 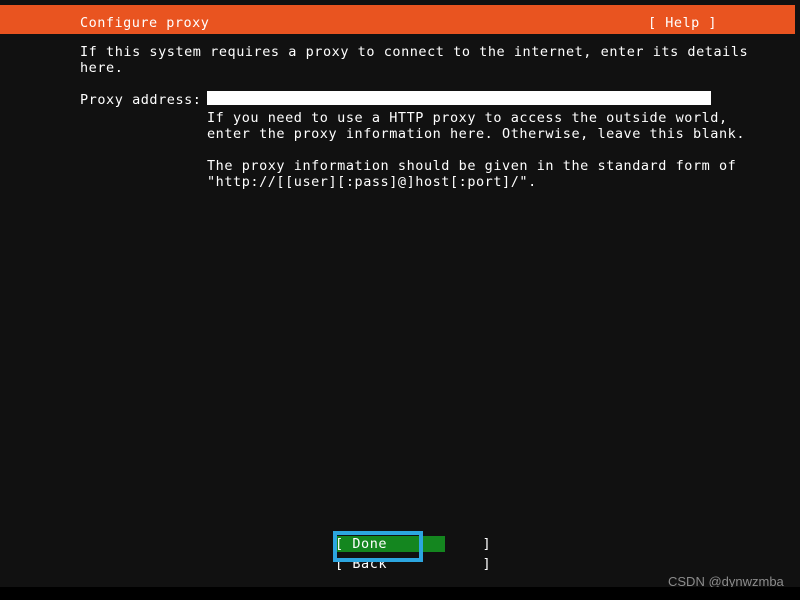 I want to click on page-title: Configure proxy, so click(x=145, y=23).